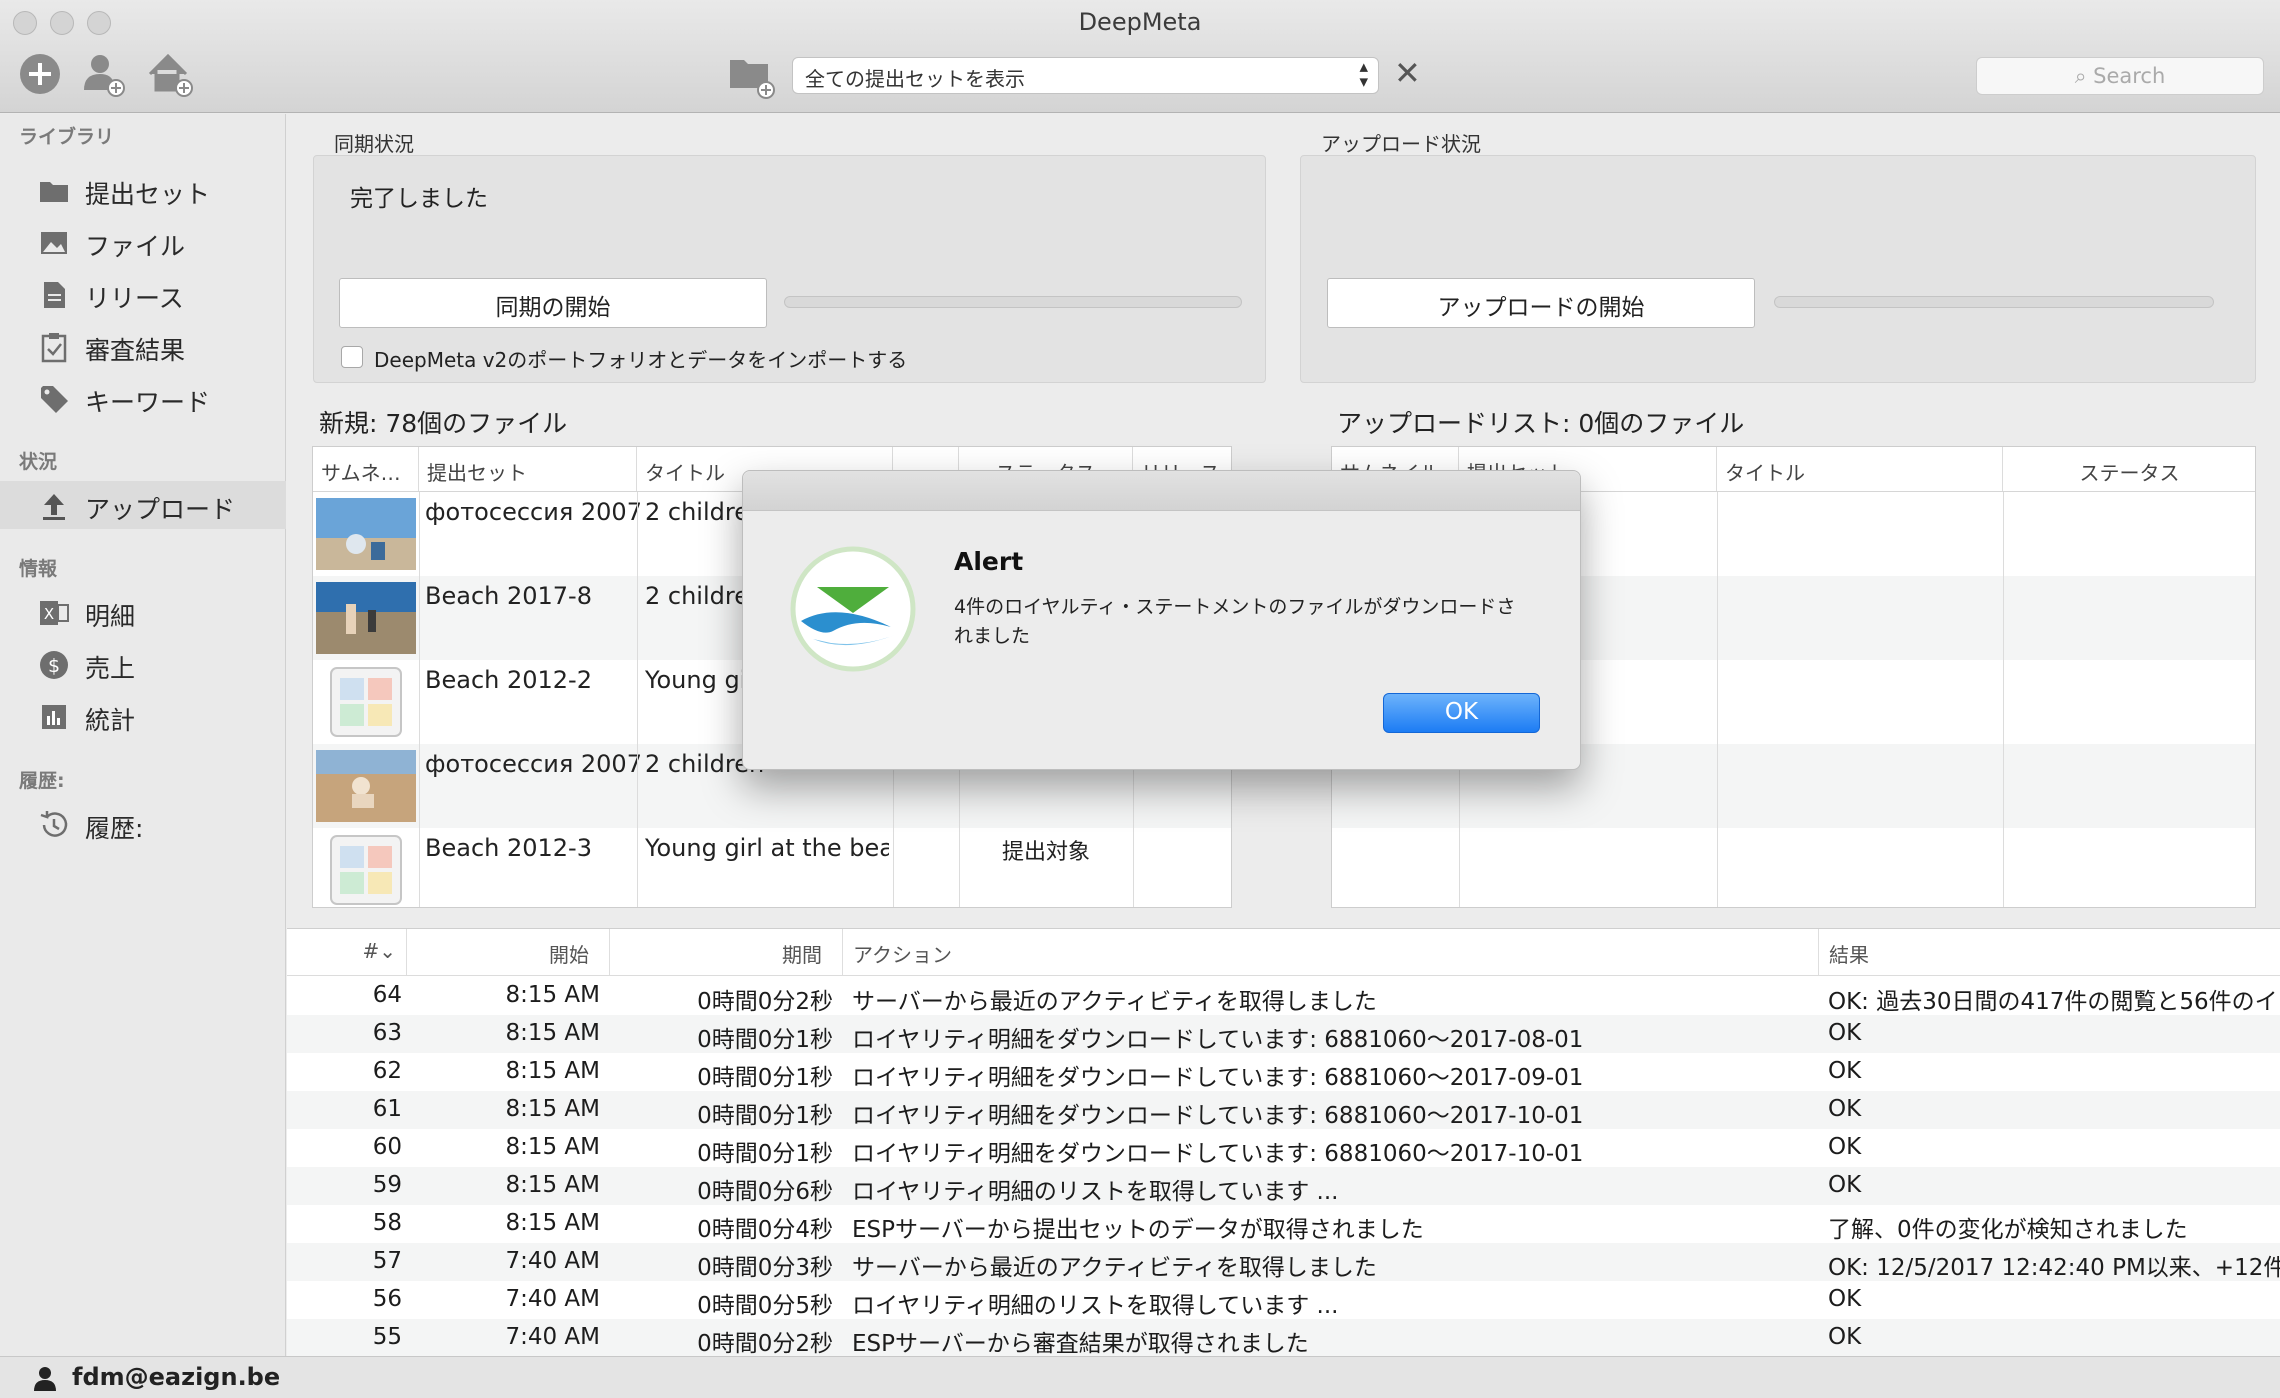 The width and height of the screenshot is (2280, 1398). I want to click on upload-status-box: アップロードの開始, so click(1778, 269).